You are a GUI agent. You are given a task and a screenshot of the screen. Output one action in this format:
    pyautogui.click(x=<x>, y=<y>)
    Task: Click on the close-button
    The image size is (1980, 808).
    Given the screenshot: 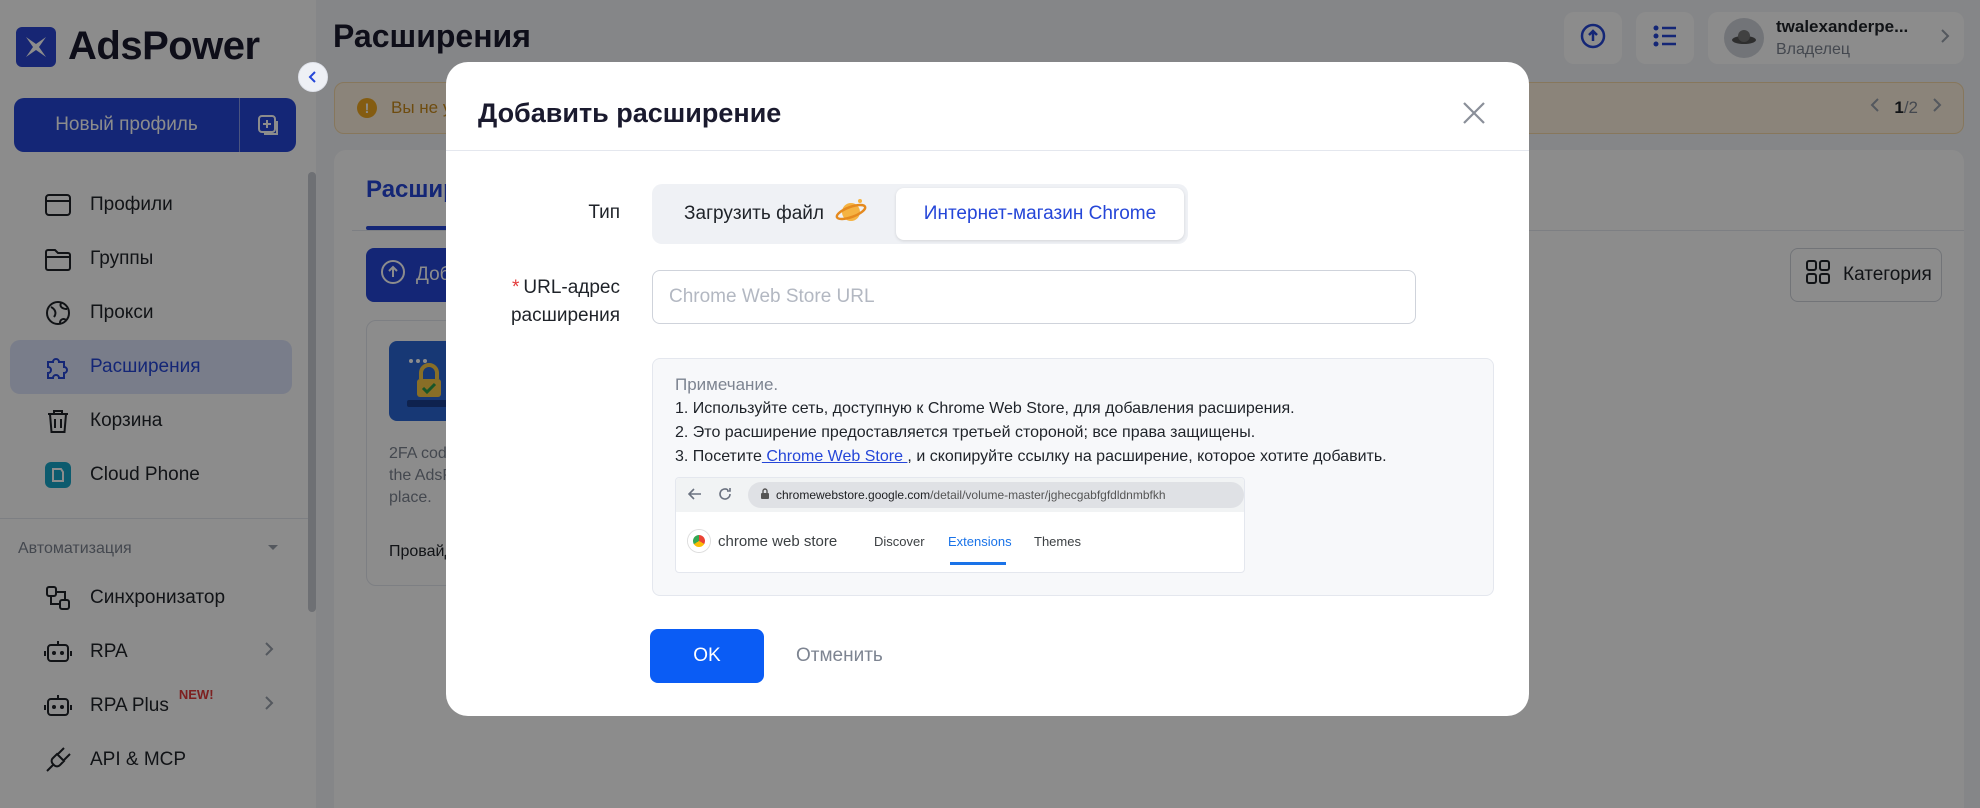 What is the action you would take?
    pyautogui.click(x=1474, y=115)
    